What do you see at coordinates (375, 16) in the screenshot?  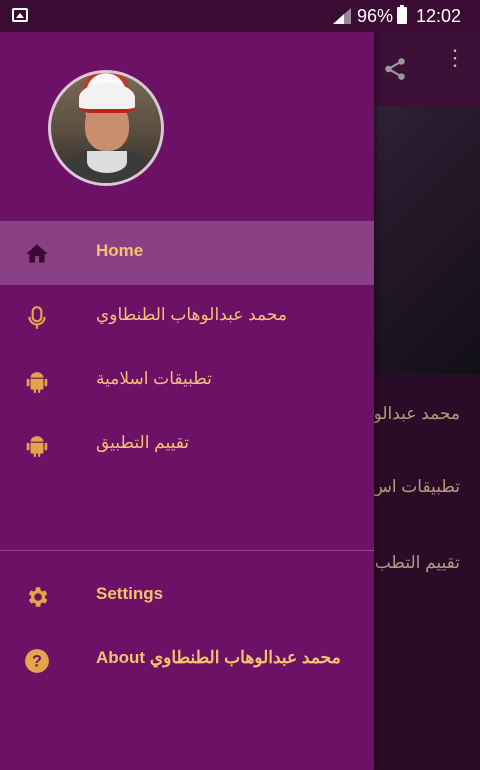 I see `battery-percent: 96%` at bounding box center [375, 16].